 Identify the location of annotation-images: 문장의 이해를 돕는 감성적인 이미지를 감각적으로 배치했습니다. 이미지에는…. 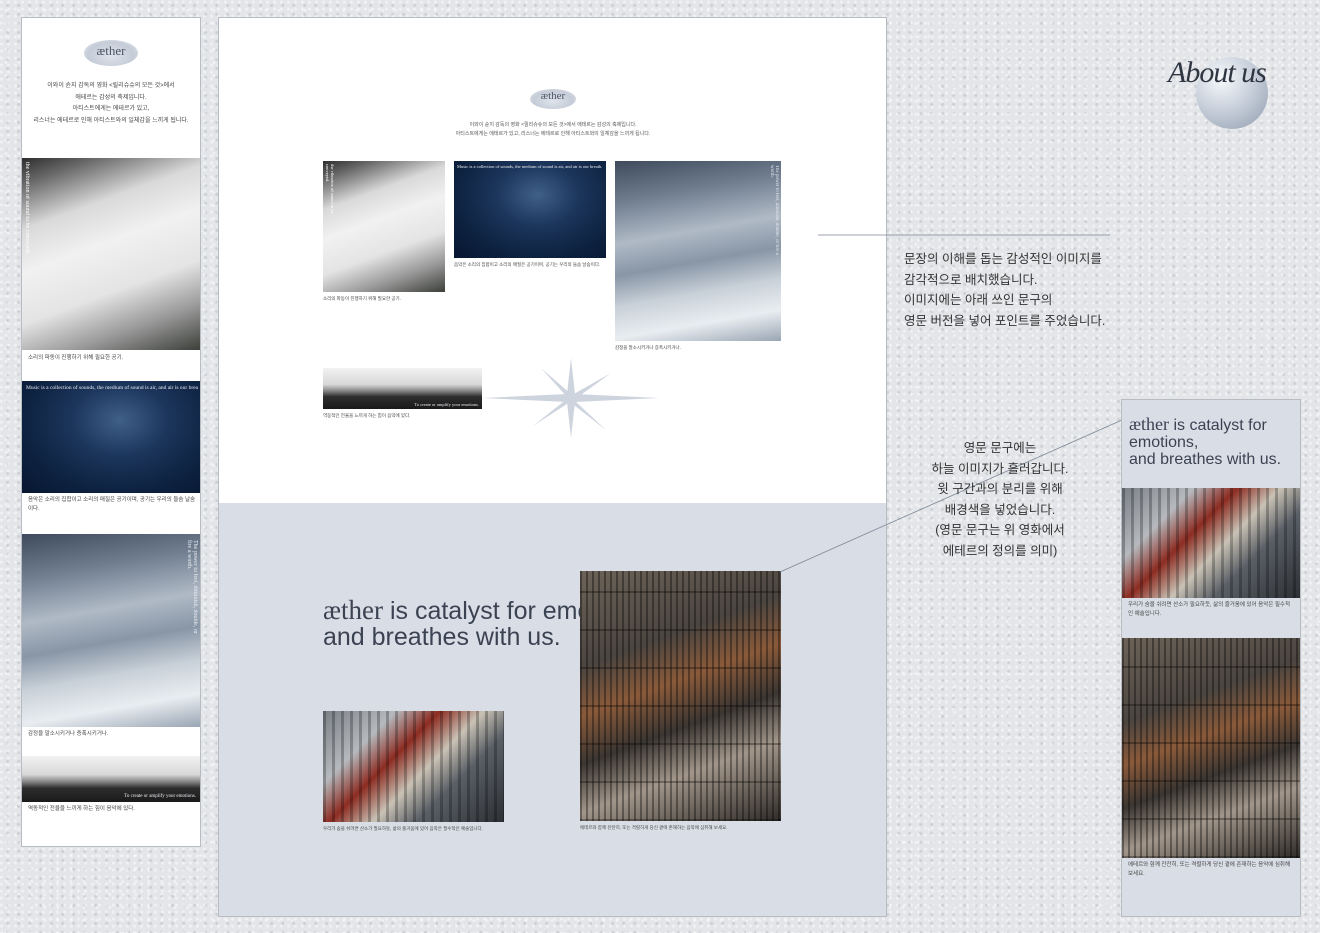
(1005, 290).